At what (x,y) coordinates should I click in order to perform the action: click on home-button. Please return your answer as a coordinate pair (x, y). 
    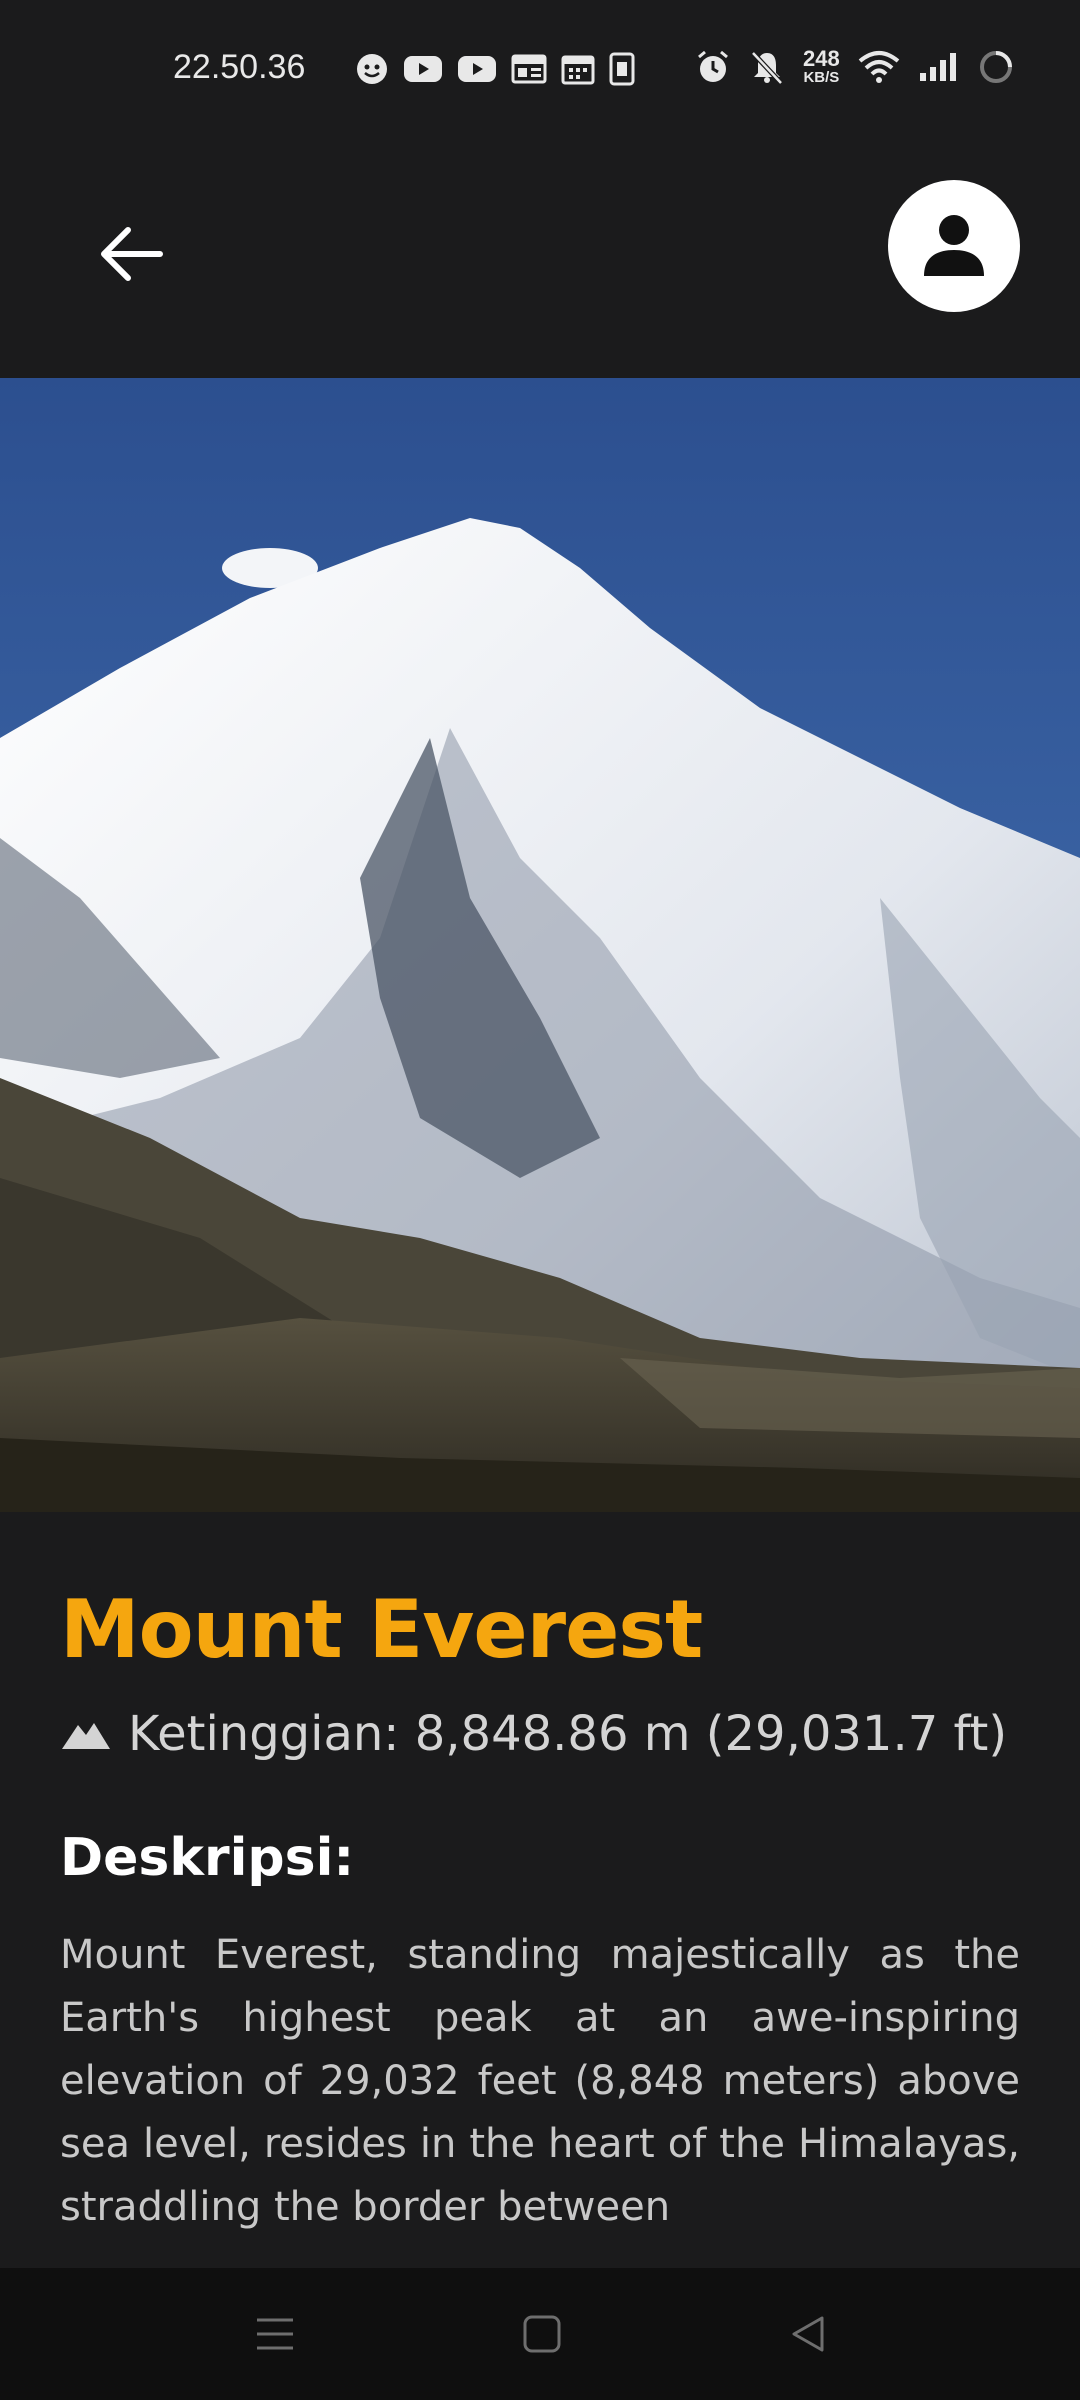
    Looking at the image, I should click on (542, 2334).